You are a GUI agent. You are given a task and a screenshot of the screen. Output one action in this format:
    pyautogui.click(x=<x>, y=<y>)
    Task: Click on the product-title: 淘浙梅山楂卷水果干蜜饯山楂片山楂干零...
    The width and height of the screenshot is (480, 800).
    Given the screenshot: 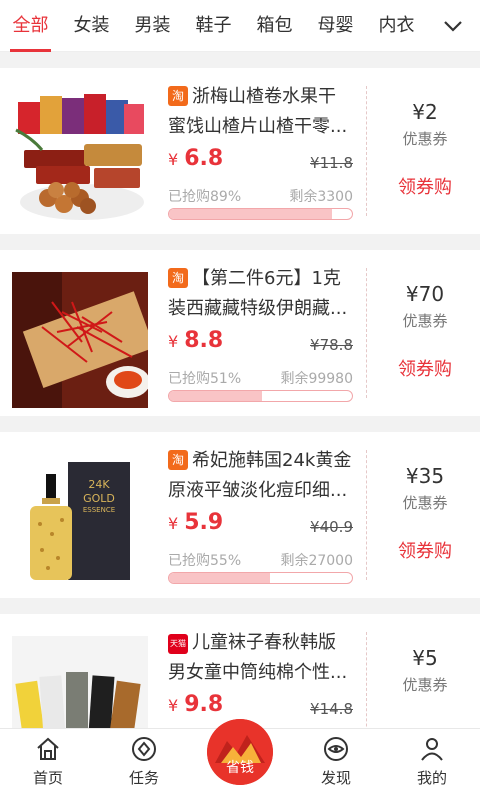 What is the action you would take?
    pyautogui.click(x=260, y=112)
    